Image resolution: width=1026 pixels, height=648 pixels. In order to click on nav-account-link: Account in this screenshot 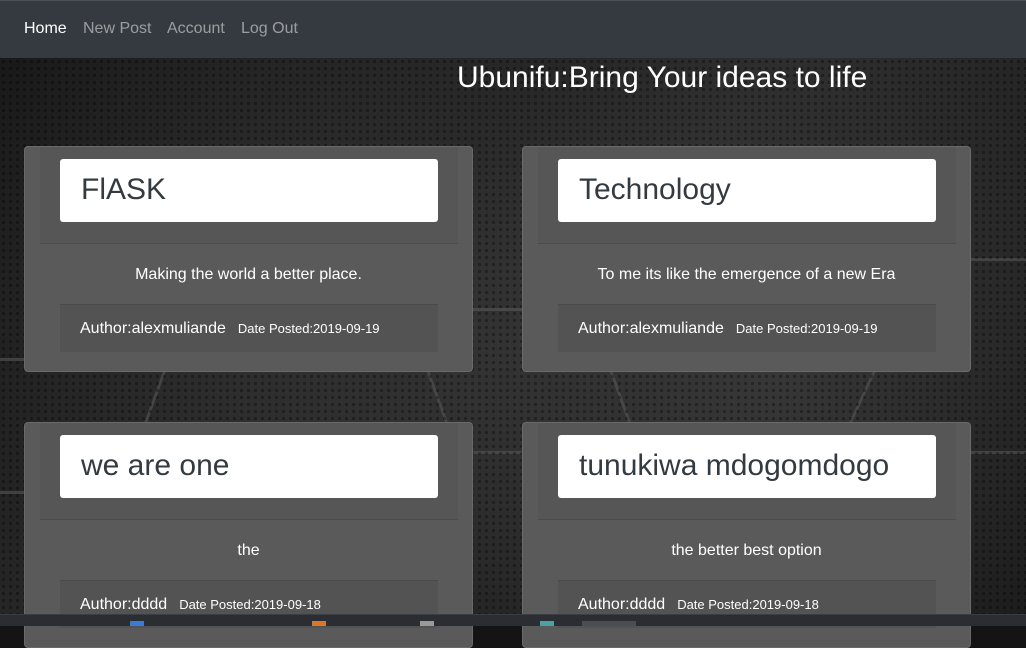, I will do `click(196, 29)`.